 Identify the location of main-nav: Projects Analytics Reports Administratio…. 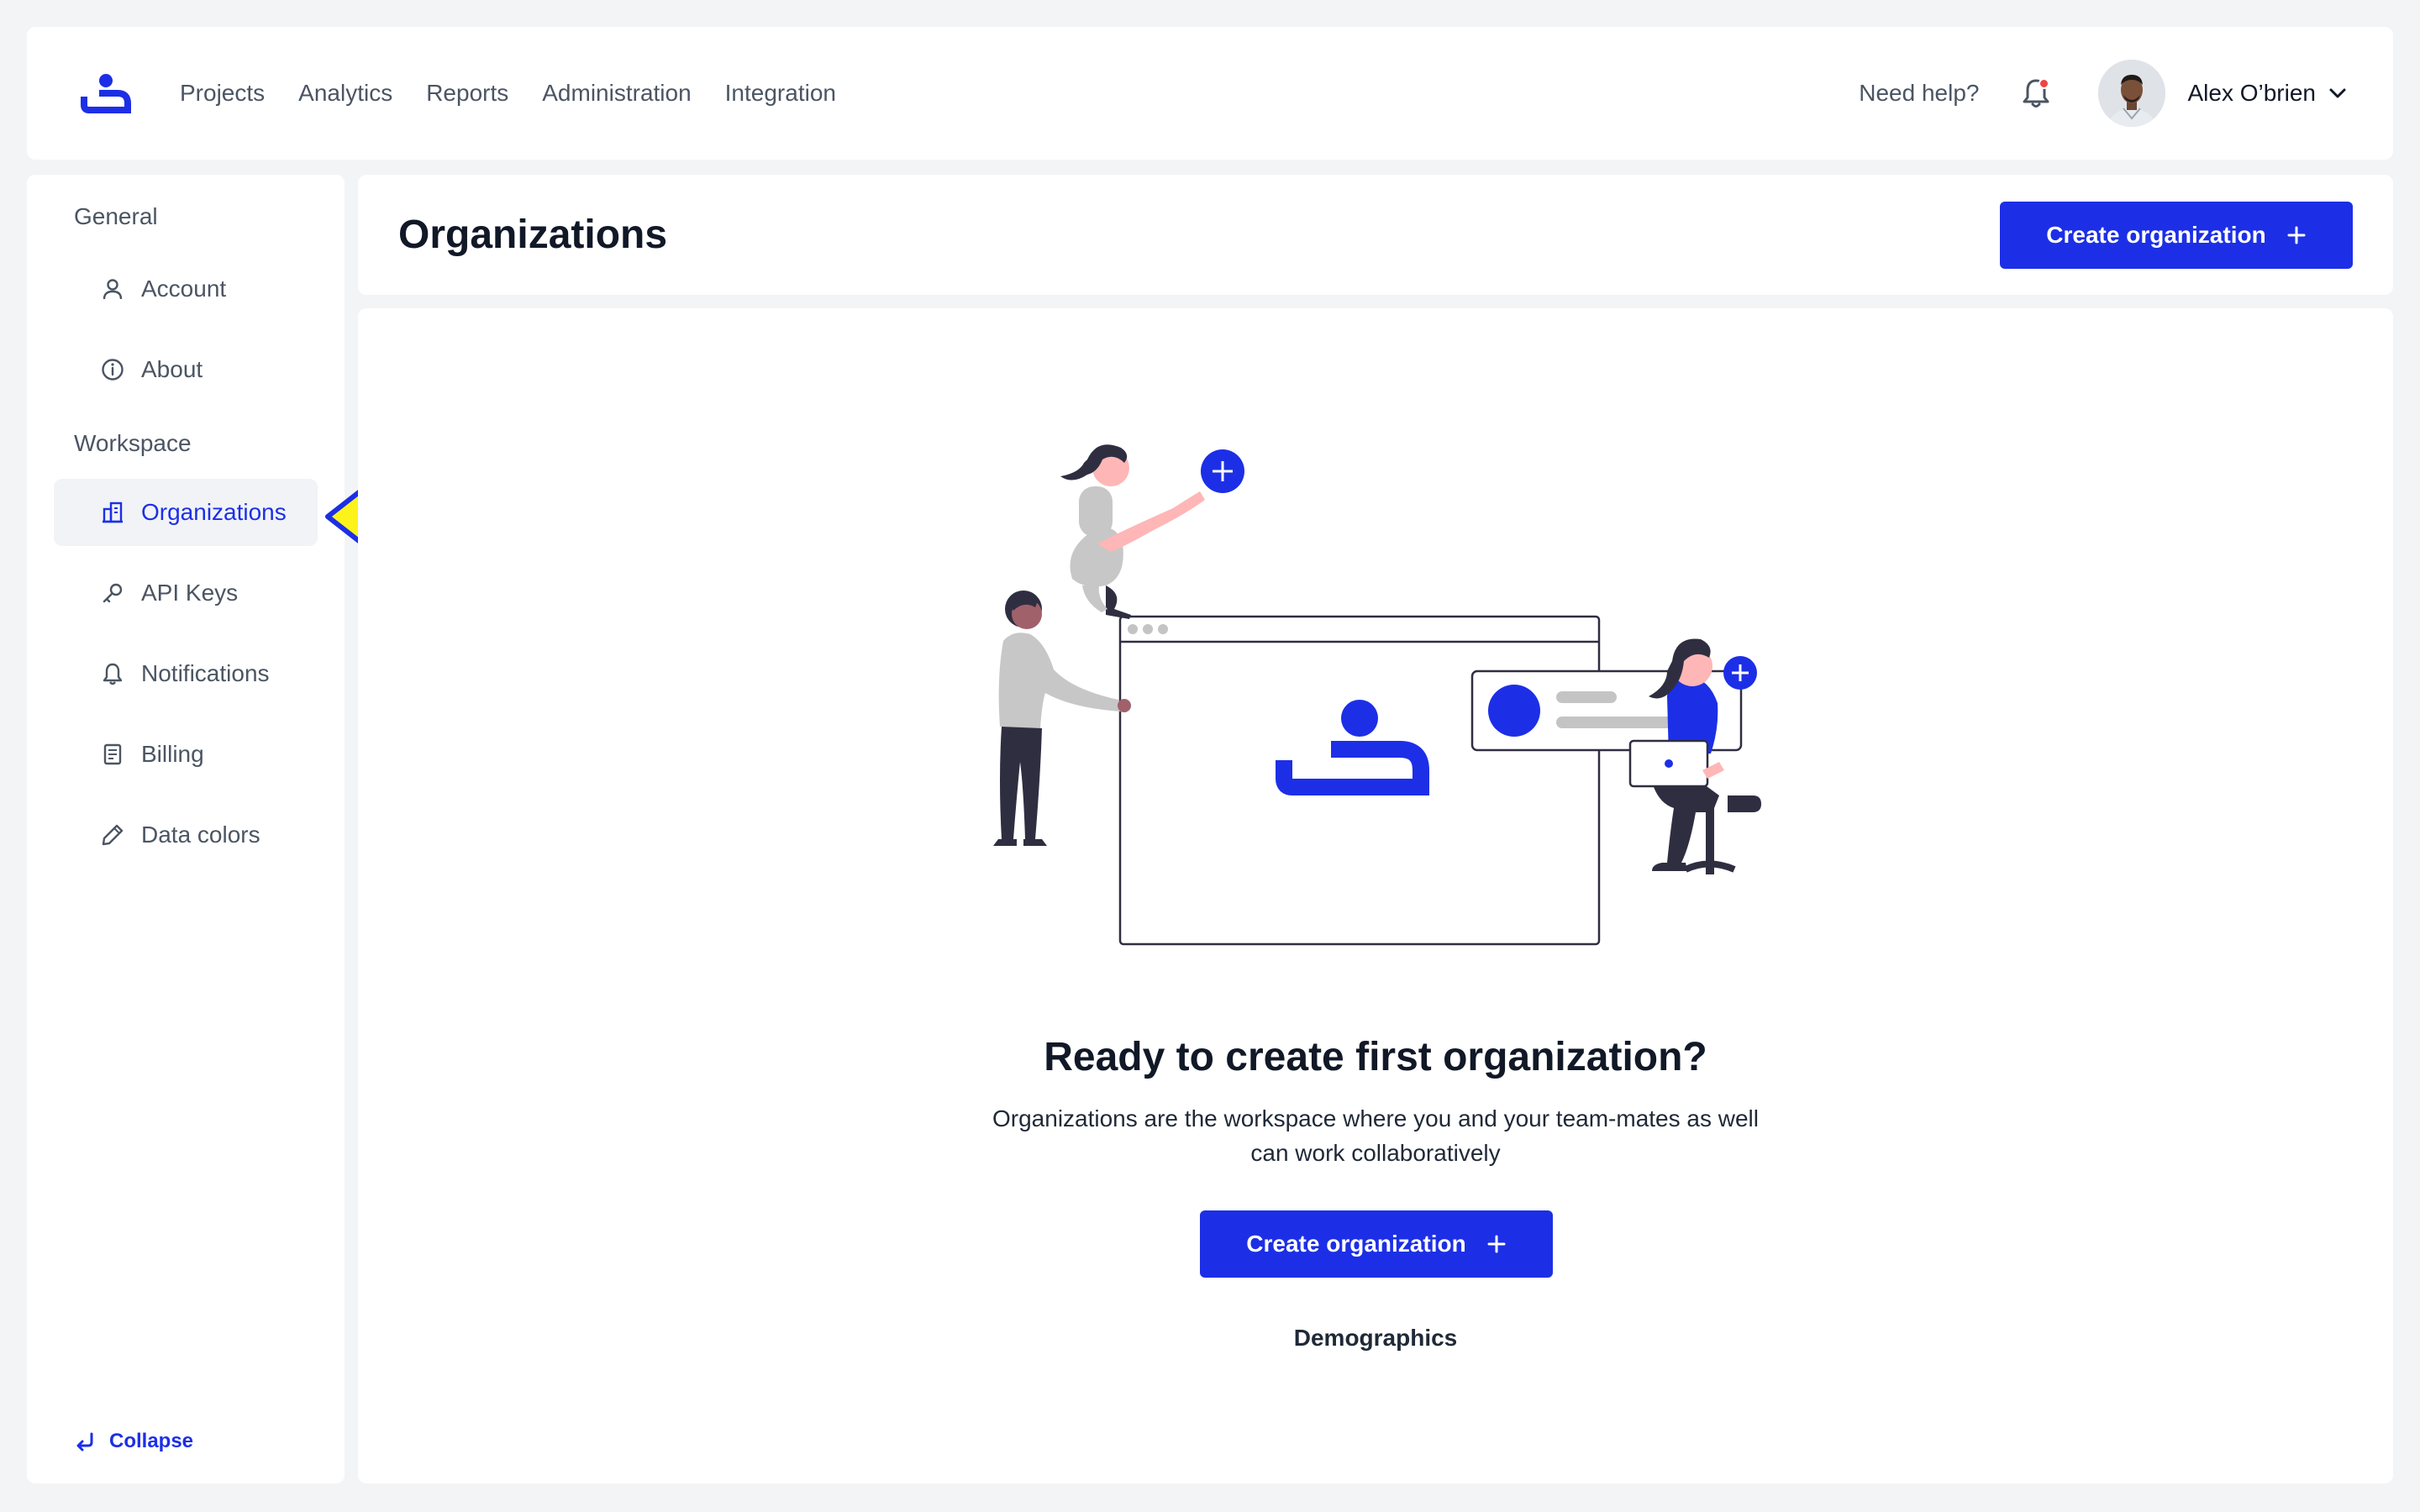
(508, 93).